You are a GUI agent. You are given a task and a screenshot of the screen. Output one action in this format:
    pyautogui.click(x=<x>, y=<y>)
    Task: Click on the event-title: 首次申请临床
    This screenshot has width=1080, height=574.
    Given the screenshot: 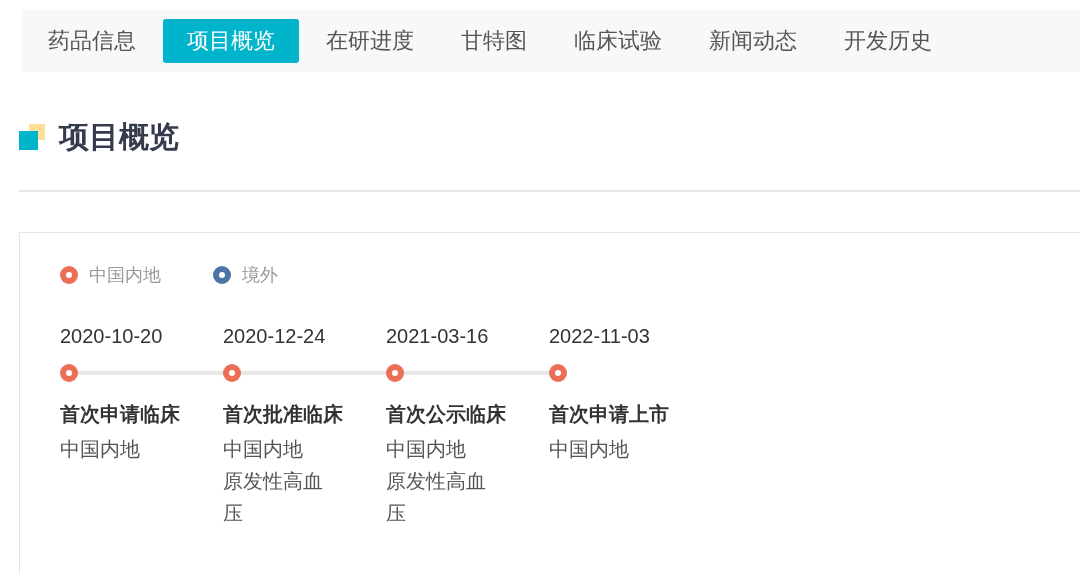 What is the action you would take?
    pyautogui.click(x=120, y=414)
    